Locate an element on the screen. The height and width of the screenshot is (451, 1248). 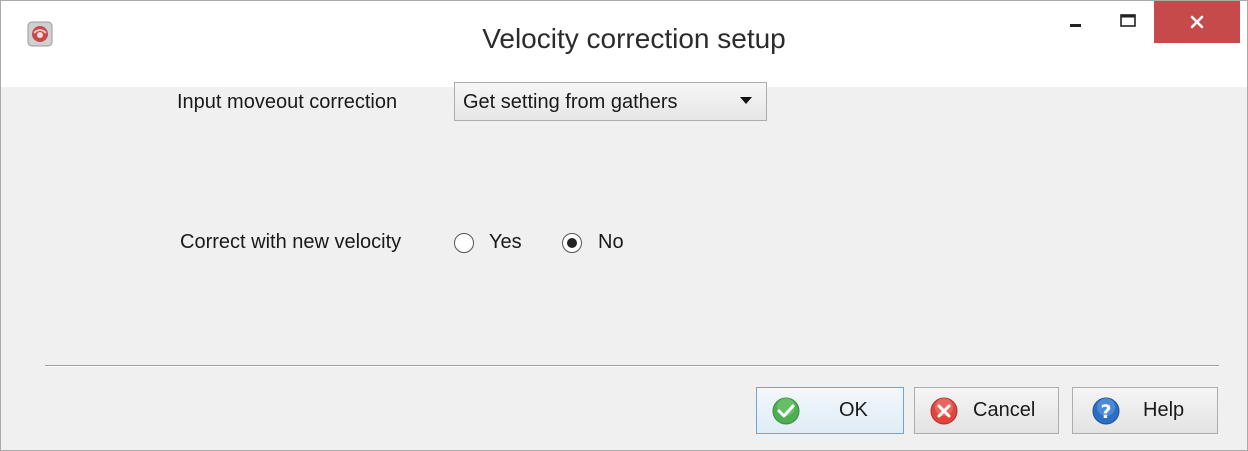
maximize-icon is located at coordinates (1128, 20).